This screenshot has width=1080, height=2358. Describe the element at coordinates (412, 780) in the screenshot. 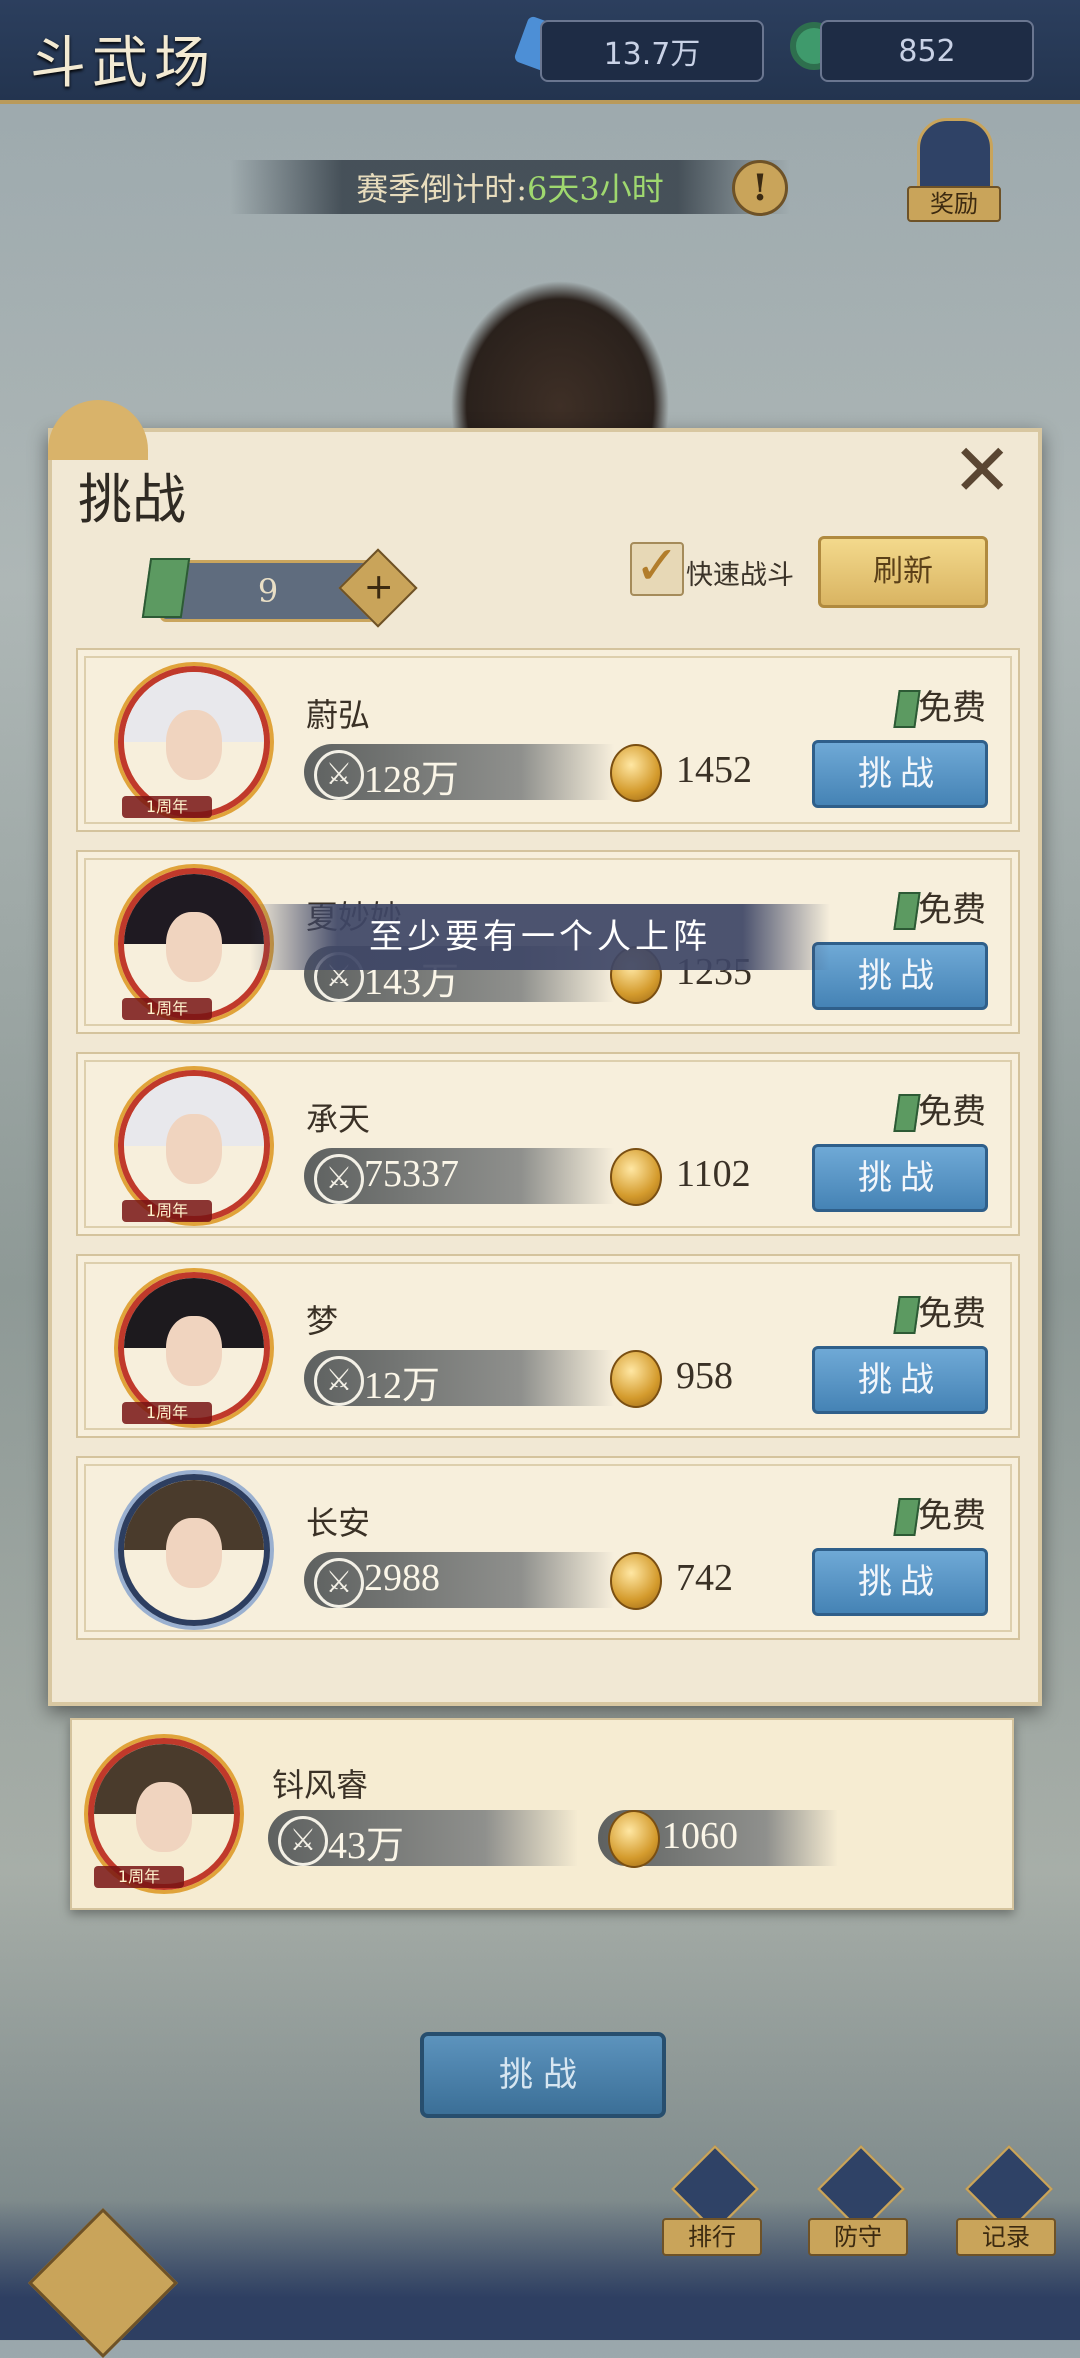

I see `power-value: 128万` at that location.